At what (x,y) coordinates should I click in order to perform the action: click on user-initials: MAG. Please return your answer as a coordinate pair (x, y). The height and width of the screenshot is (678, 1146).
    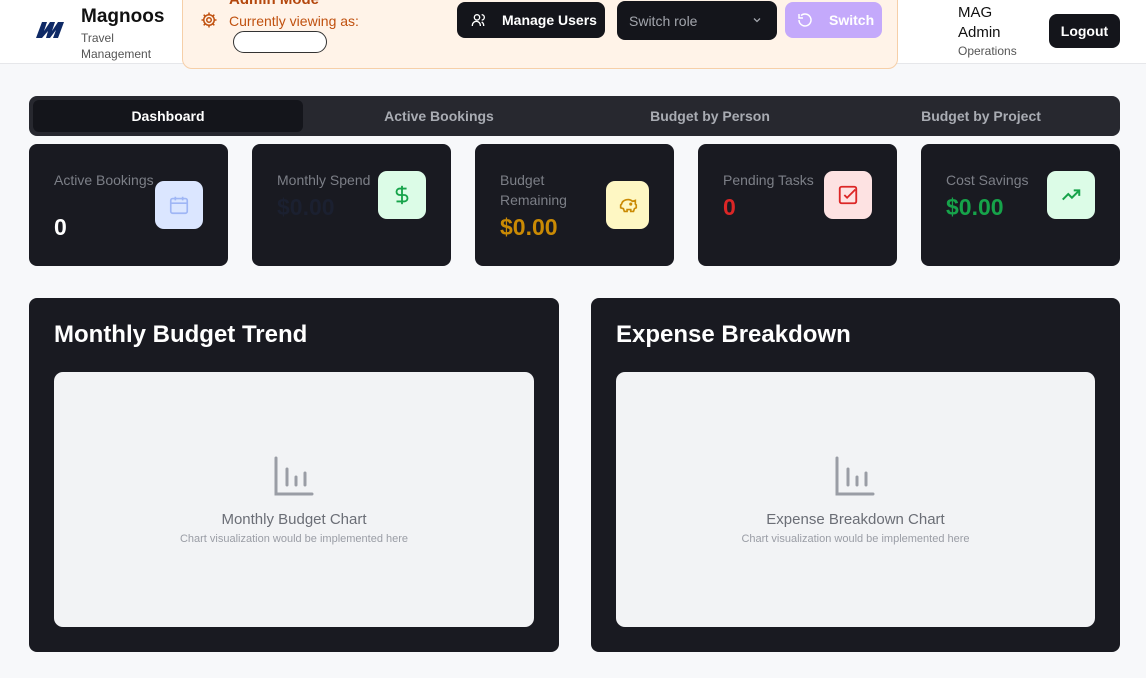
    Looking at the image, I should click on (975, 12).